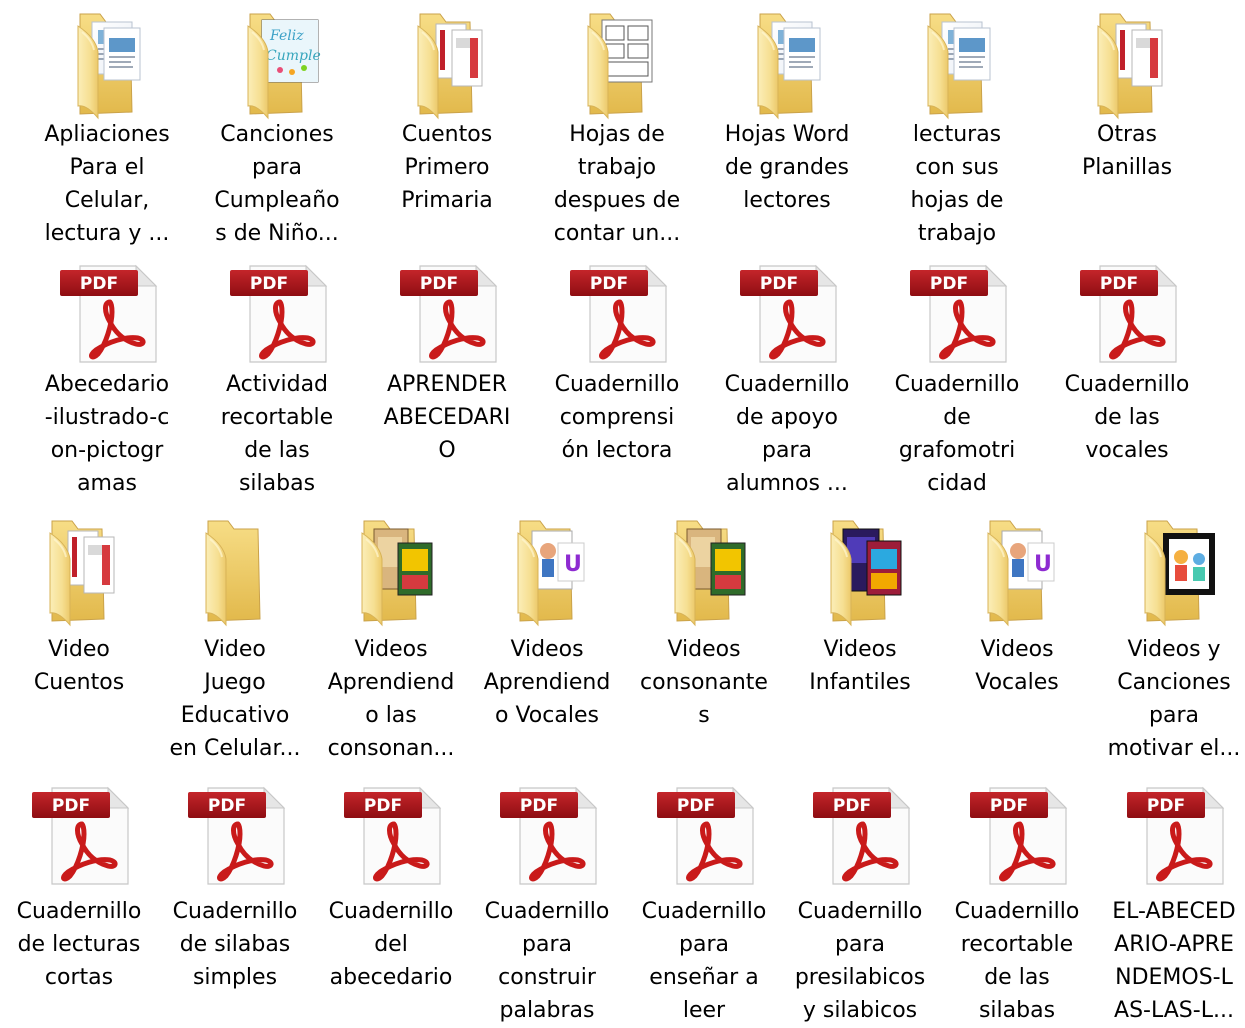 This screenshot has height=1028, width=1245. What do you see at coordinates (957, 434) in the screenshot?
I see `item-label: Cuadernillo de grafomotri cidad` at bounding box center [957, 434].